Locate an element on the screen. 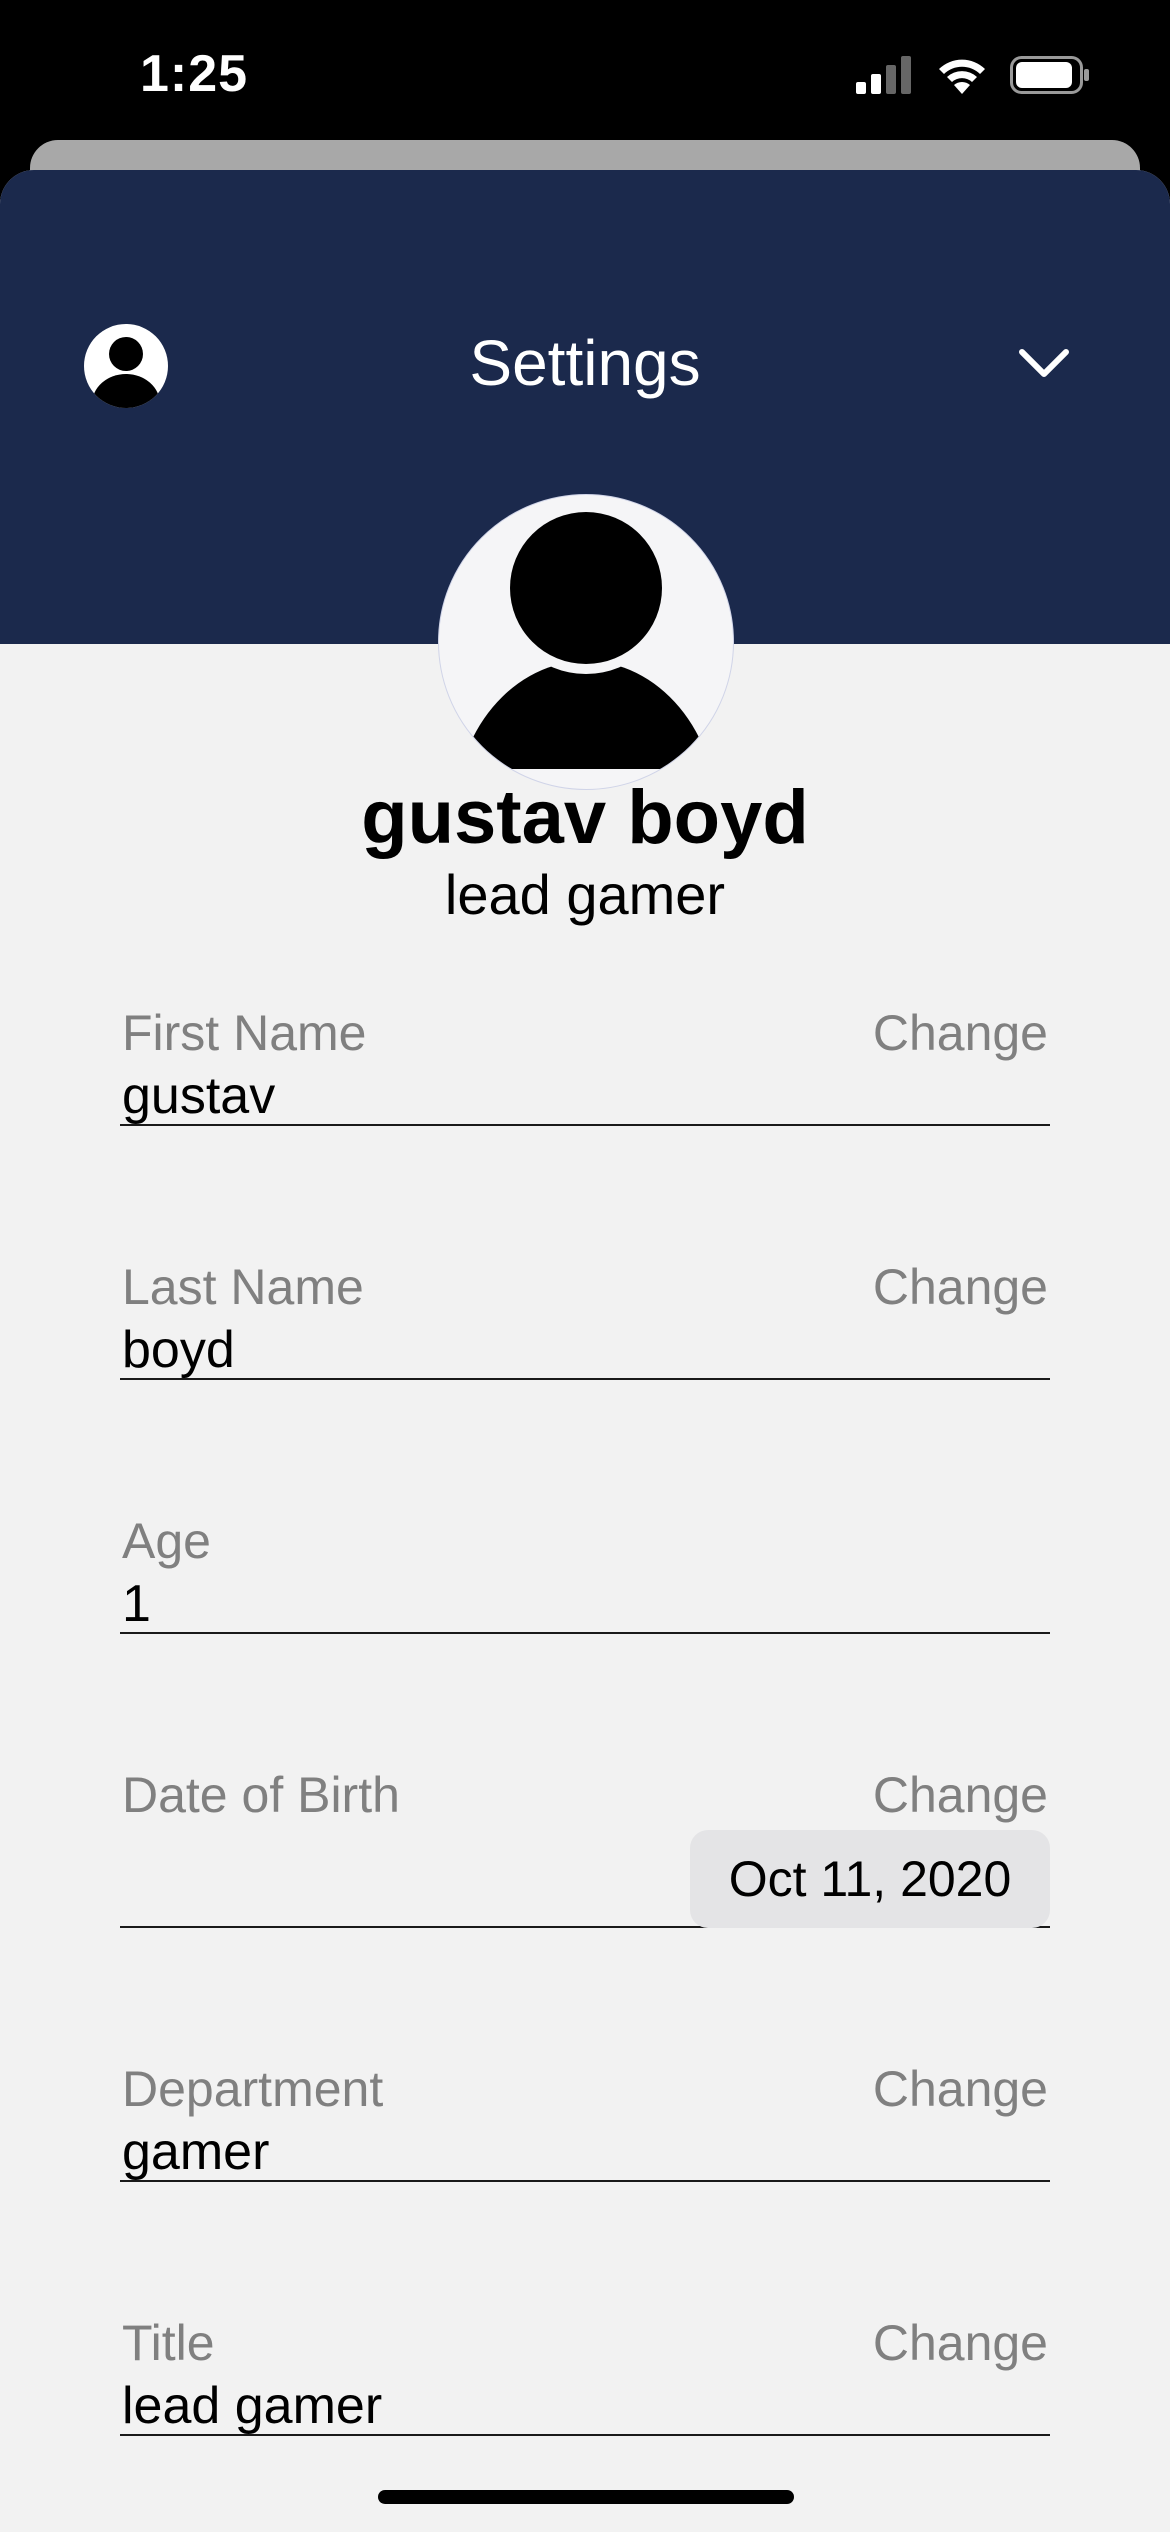 The height and width of the screenshot is (2532, 1170). age-label: Age is located at coordinates (166, 1541).